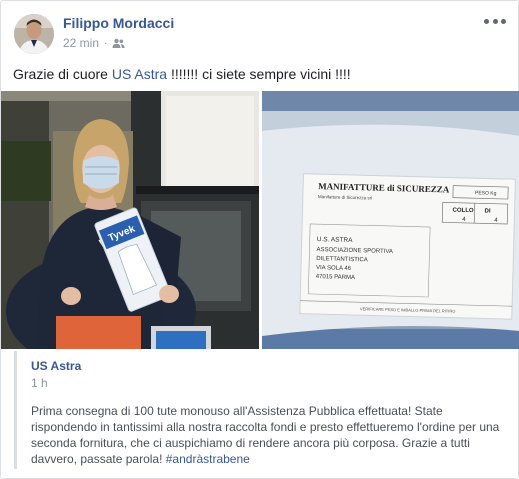  I want to click on author-name: Filippo Mordacci, so click(118, 23).